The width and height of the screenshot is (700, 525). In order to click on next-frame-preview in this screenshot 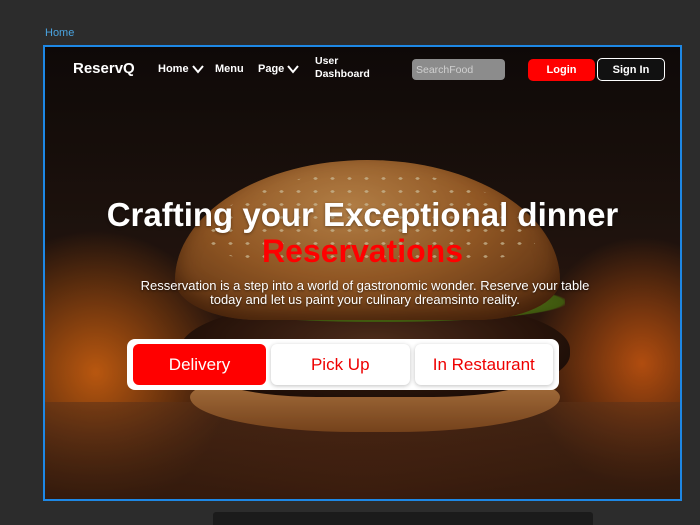, I will do `click(403, 518)`.